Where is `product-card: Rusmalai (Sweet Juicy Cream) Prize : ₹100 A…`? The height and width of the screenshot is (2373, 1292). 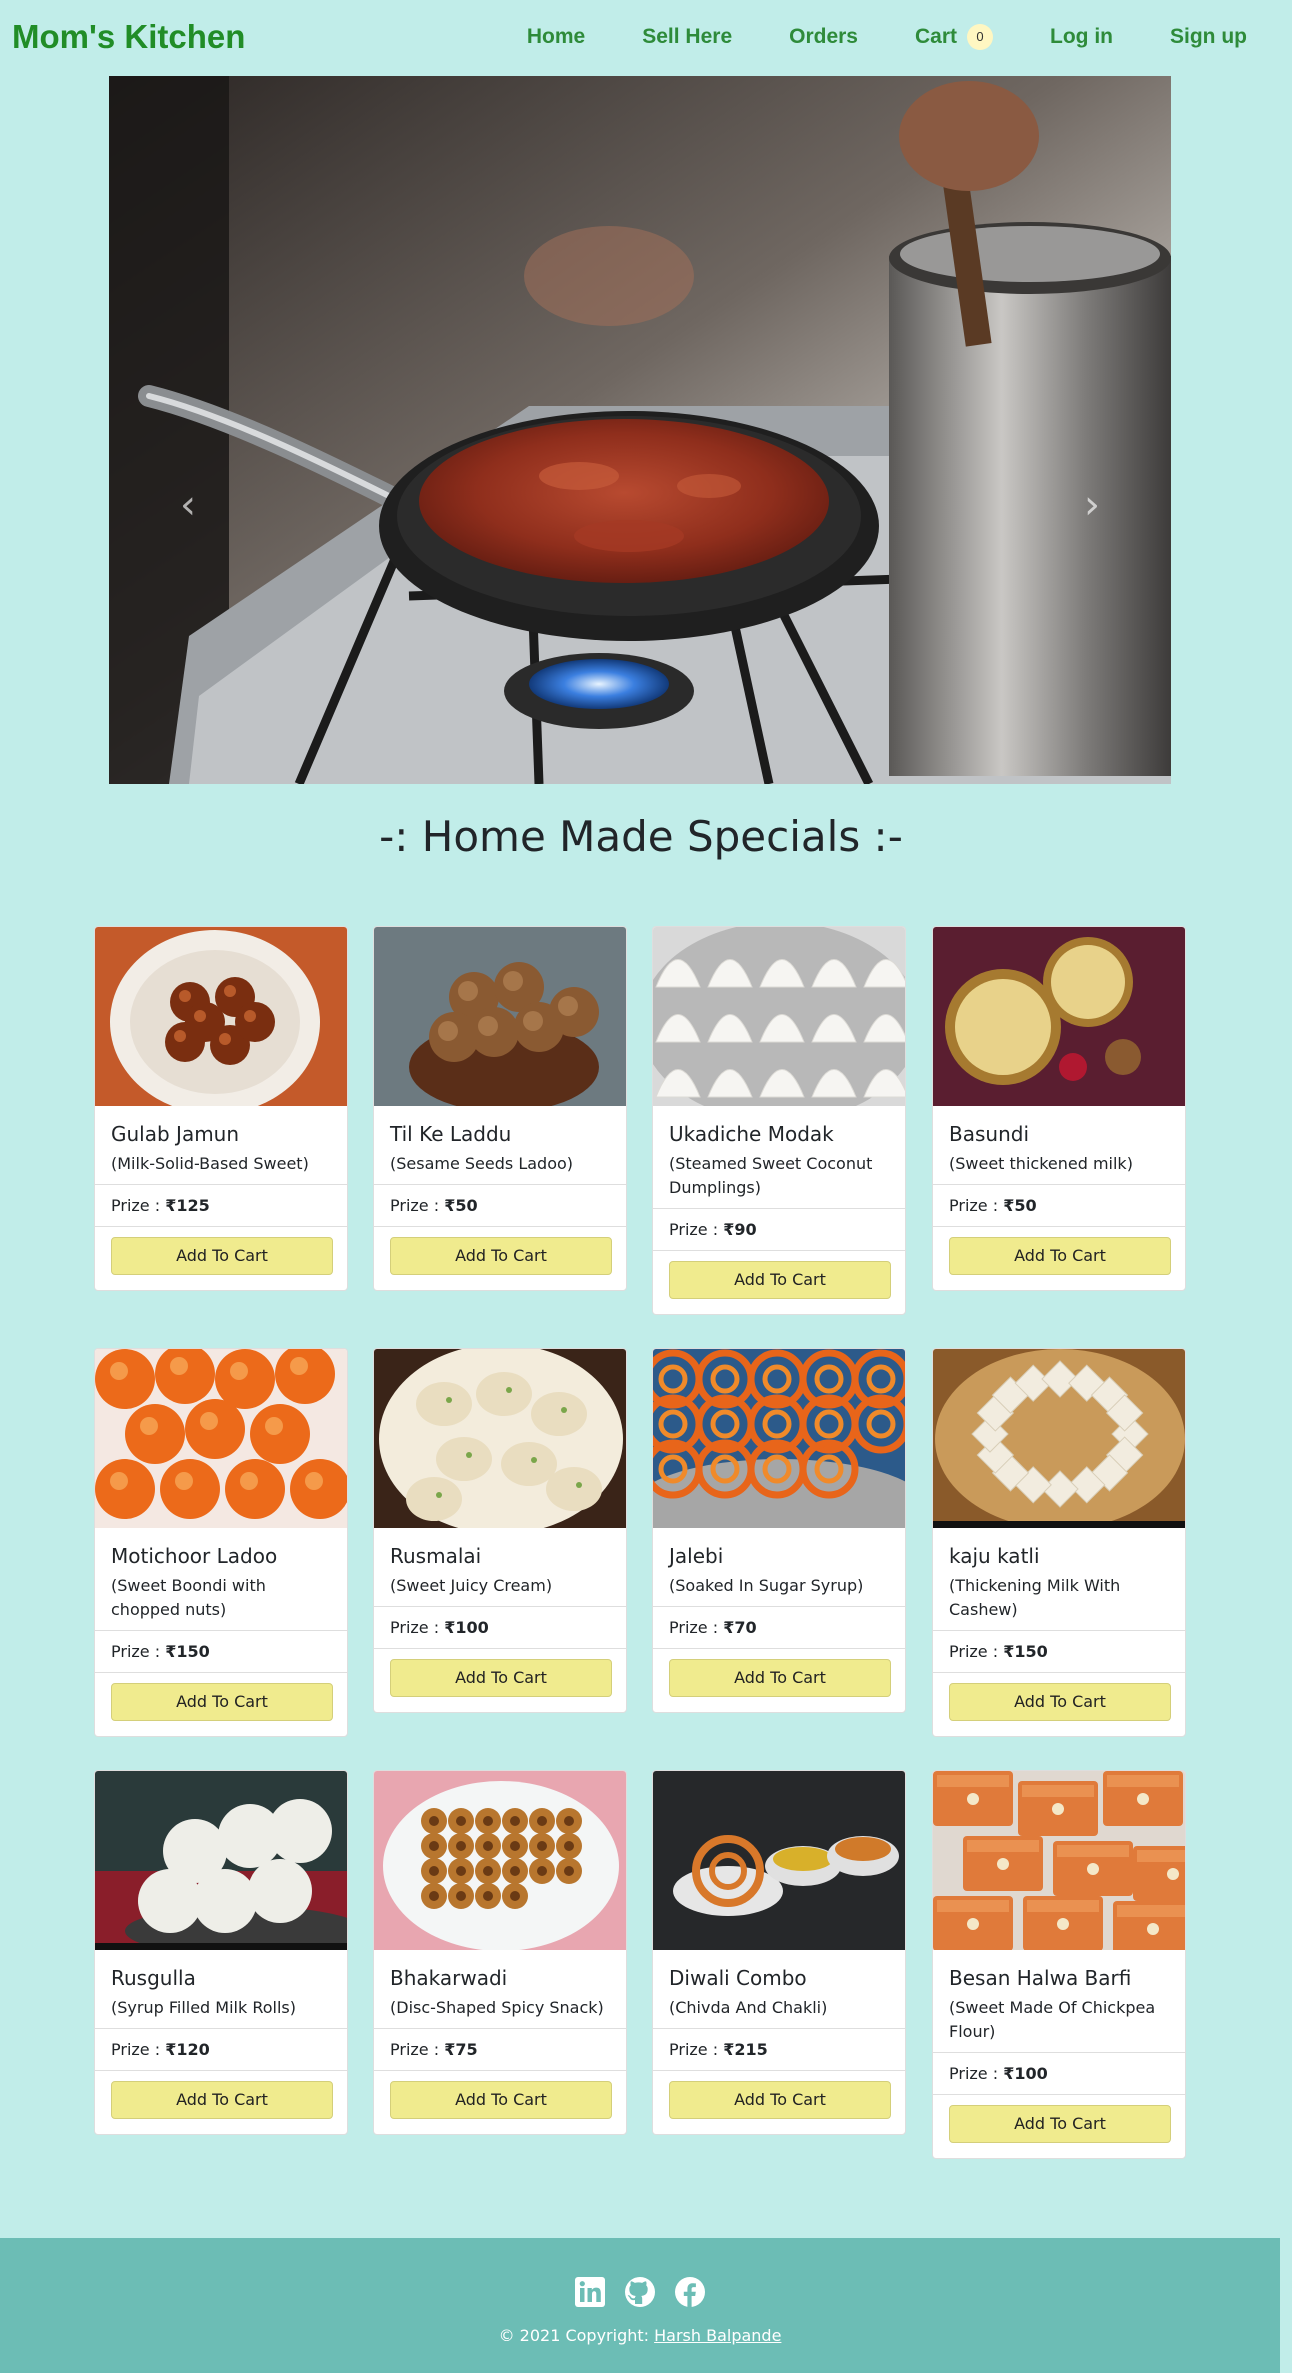 product-card: Rusmalai (Sweet Juicy Cream) Prize : ₹100 A… is located at coordinates (500, 1530).